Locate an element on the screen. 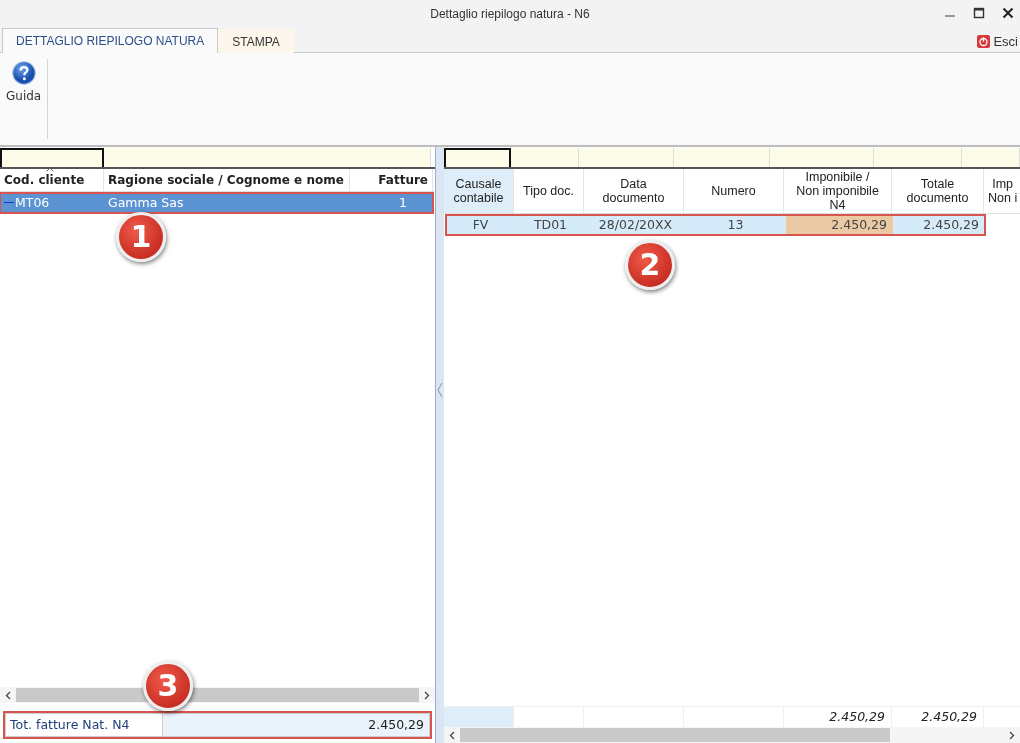 This screenshot has height=743, width=1020. total-value: 2.450,29 is located at coordinates (296, 725).